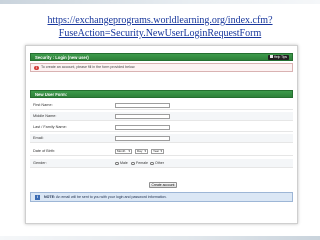  I want to click on gender-female-label: Female, so click(142, 163).